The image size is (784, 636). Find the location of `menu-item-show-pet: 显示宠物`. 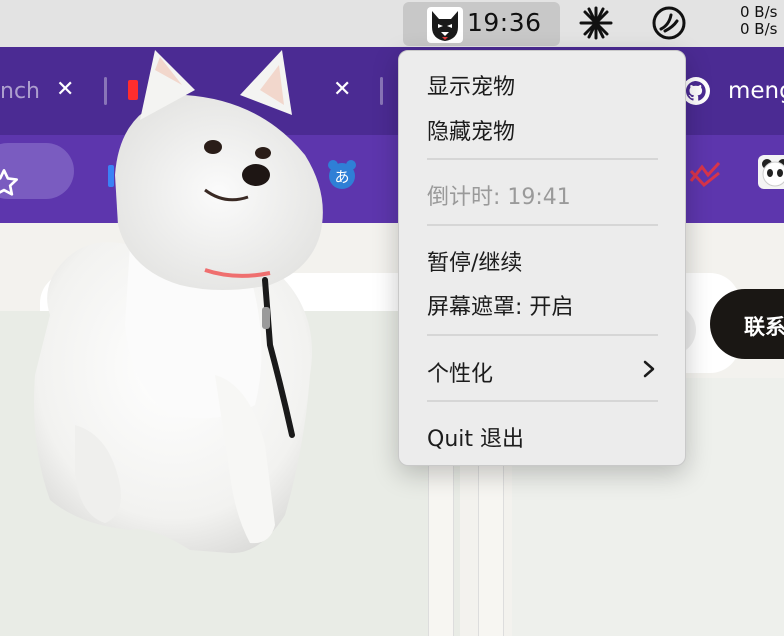

menu-item-show-pet: 显示宠物 is located at coordinates (471, 85).